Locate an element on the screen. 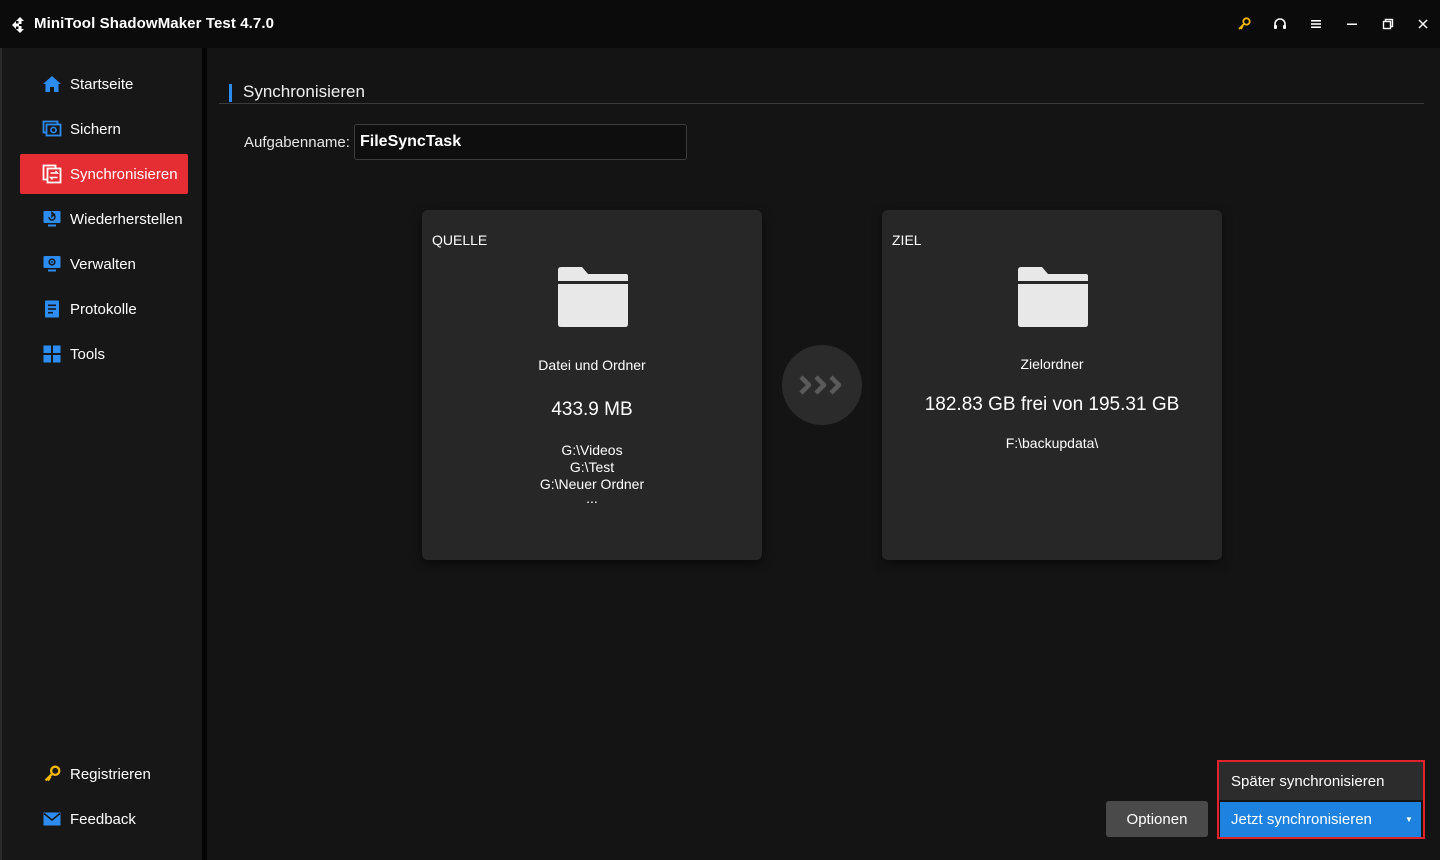  manage-icon is located at coordinates (52, 264).